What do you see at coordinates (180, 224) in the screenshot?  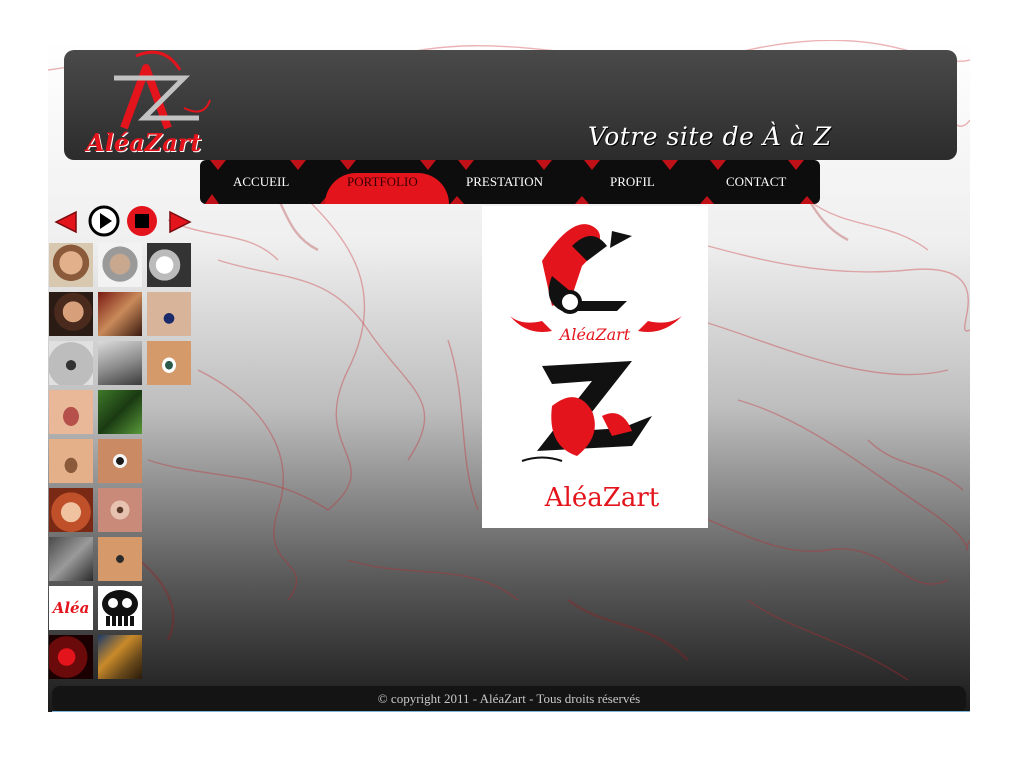 I see `next-arrow-icon` at bounding box center [180, 224].